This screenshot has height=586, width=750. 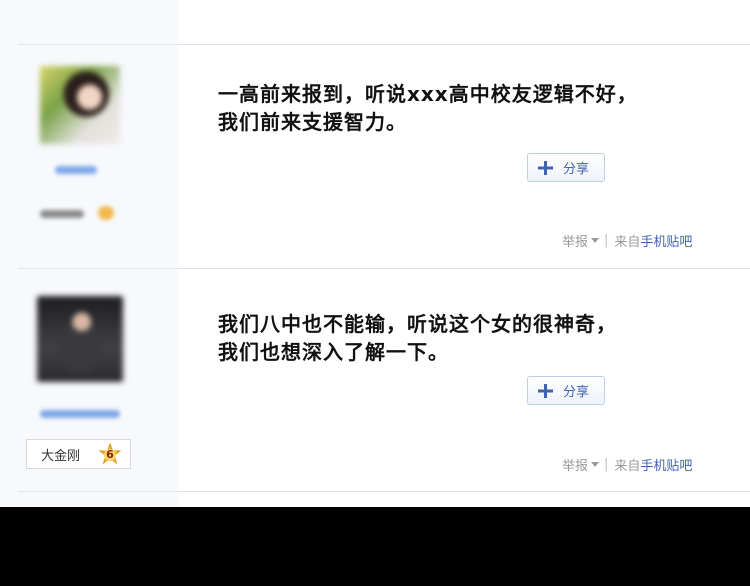 I want to click on rank-badge: 大金刚 6, so click(x=78, y=454).